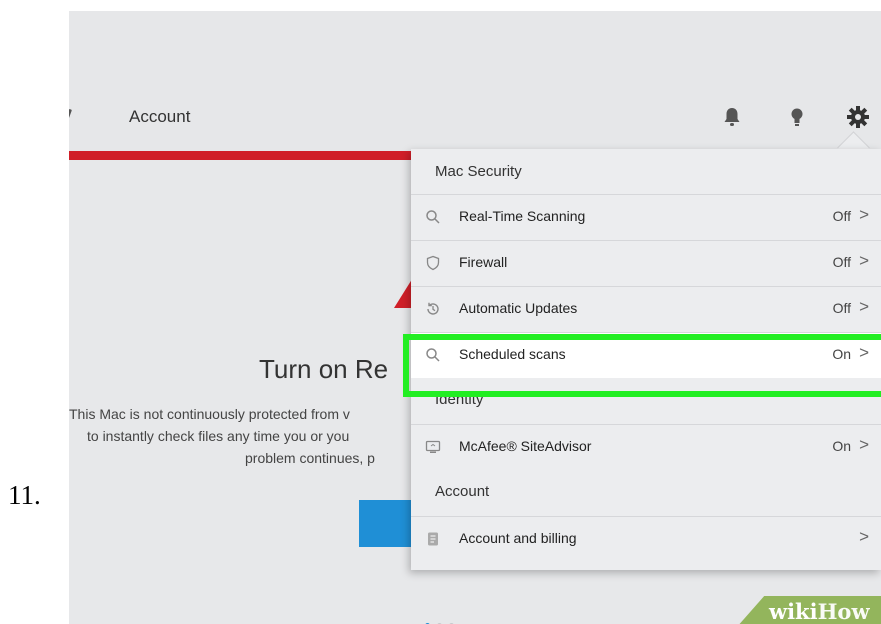 The image size is (881, 624). What do you see at coordinates (841, 446) in the screenshot?
I see `status-value: On` at bounding box center [841, 446].